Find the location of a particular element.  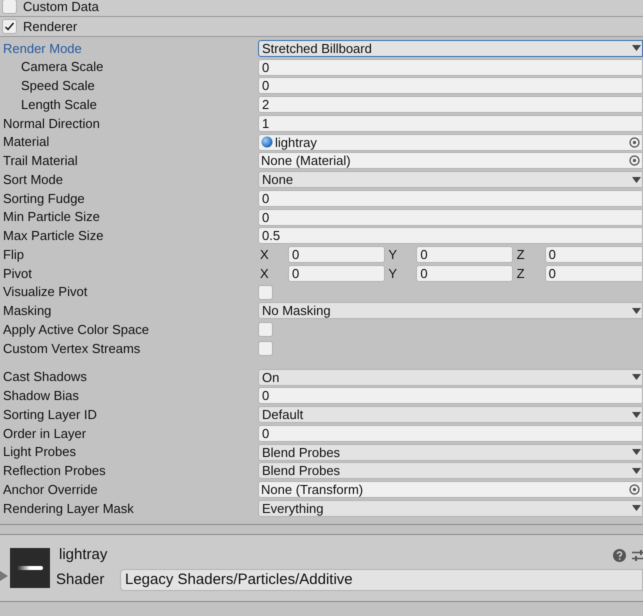

property-label: Render Mode is located at coordinates (42, 49).